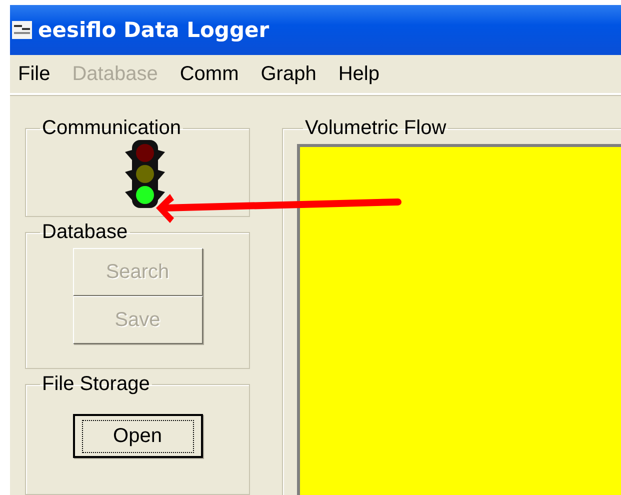  I want to click on group-title: Database, so click(85, 232).